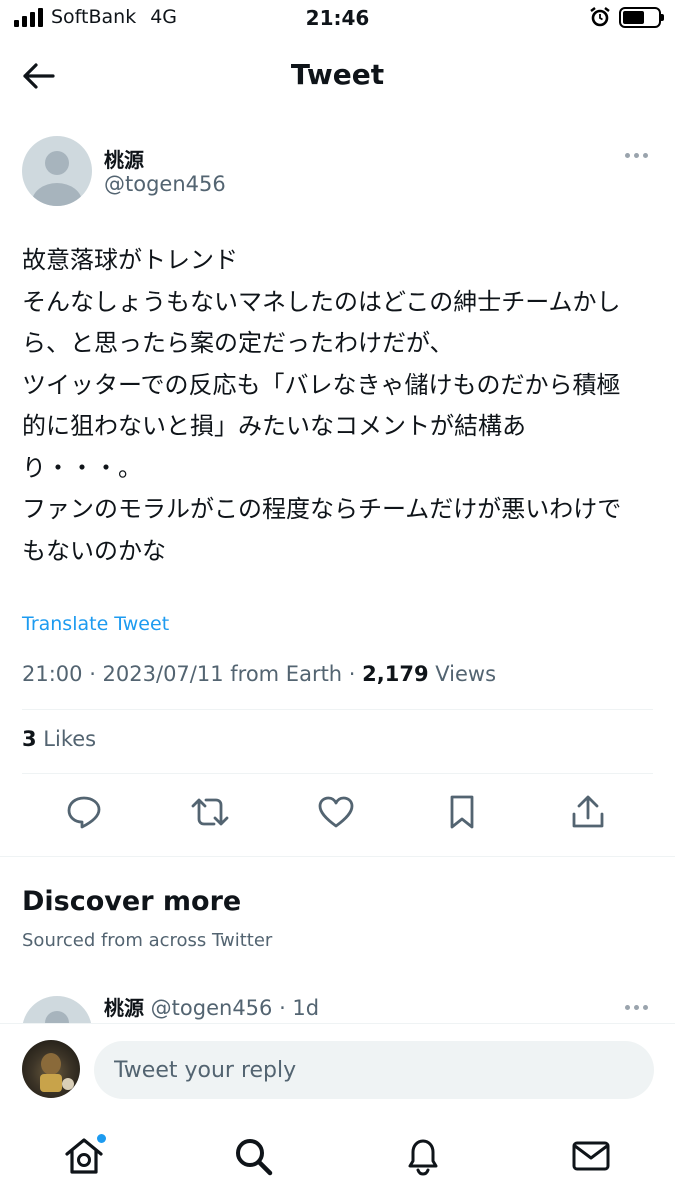 Image resolution: width=675 pixels, height=1200 pixels. I want to click on related-tweet-header: 桃源 @togen456 · 1d, so click(211, 1006).